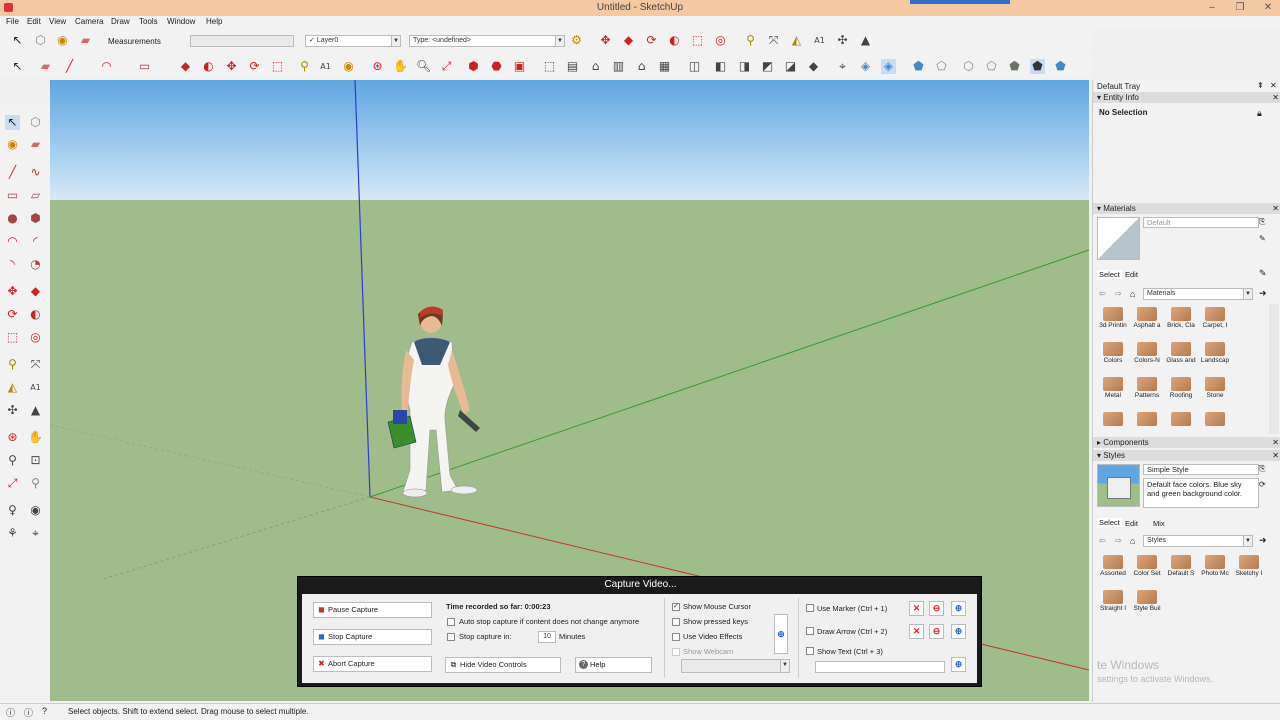 Image resolution: width=1280 pixels, height=720 pixels. Describe the element at coordinates (1249, 568) in the screenshot. I see `style-swatch: Sketchy I` at that location.